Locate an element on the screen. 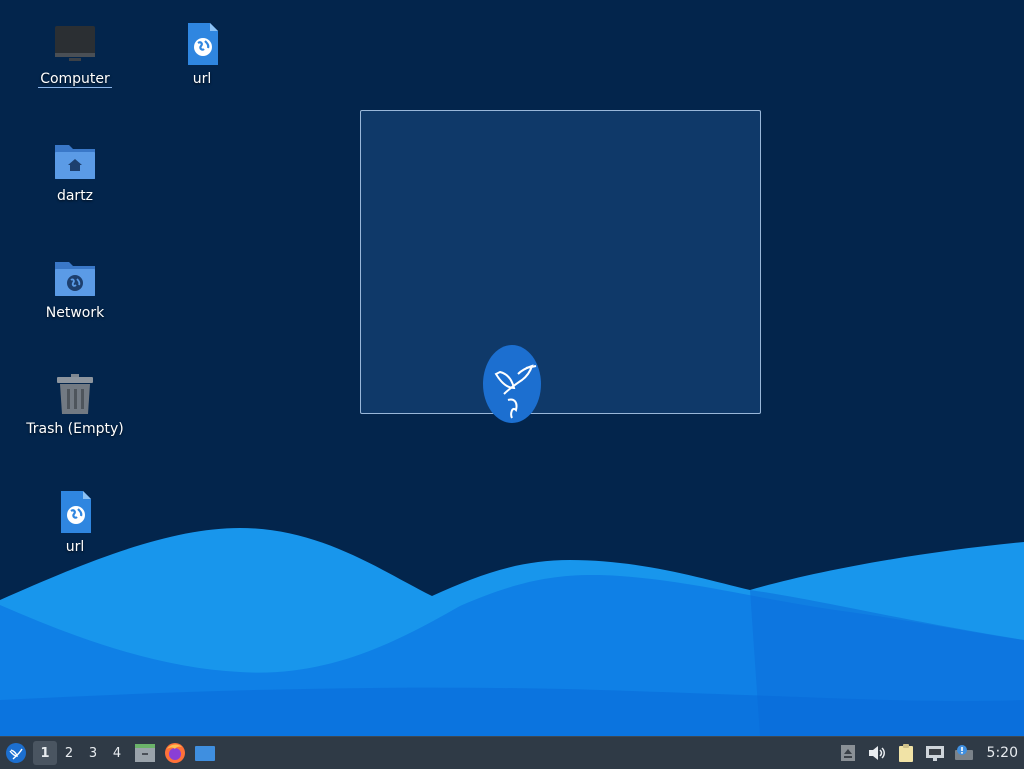 The width and height of the screenshot is (1024, 769). workspace-3: 3 is located at coordinates (93, 753).